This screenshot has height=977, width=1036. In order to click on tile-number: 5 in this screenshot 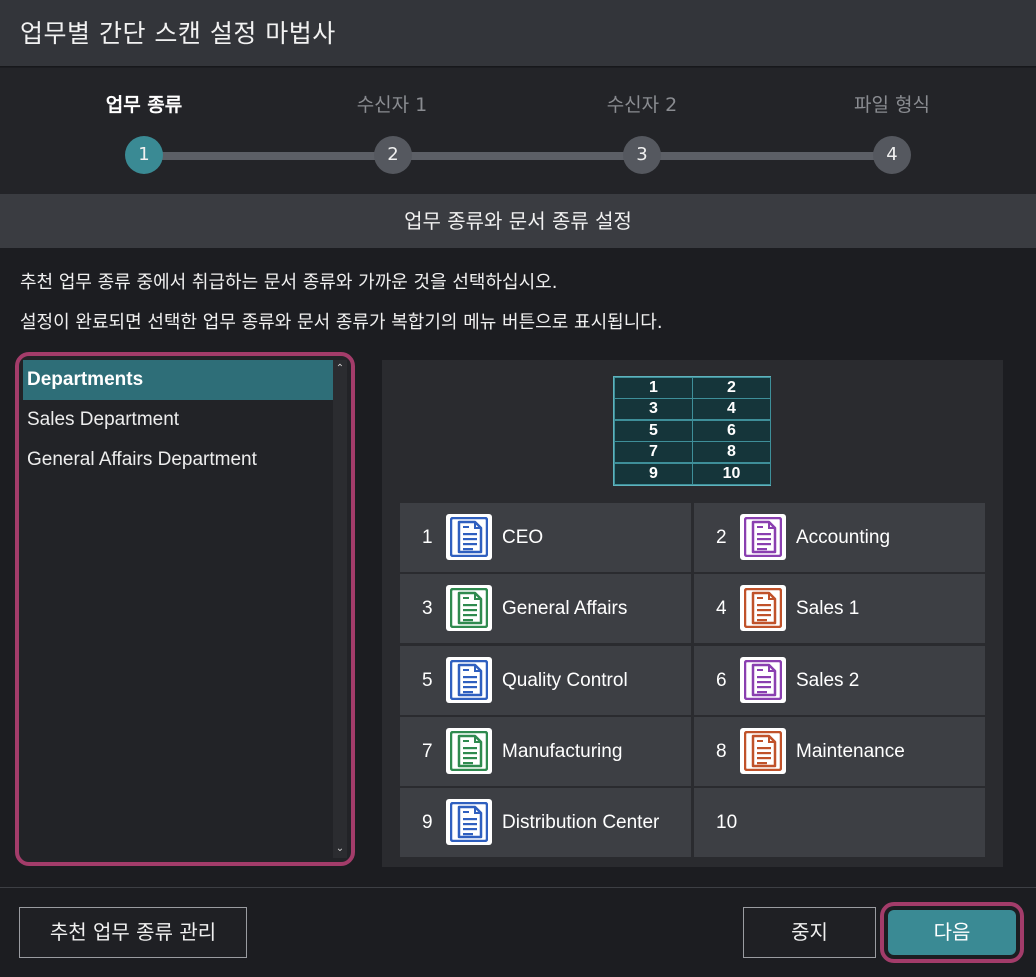, I will do `click(427, 680)`.